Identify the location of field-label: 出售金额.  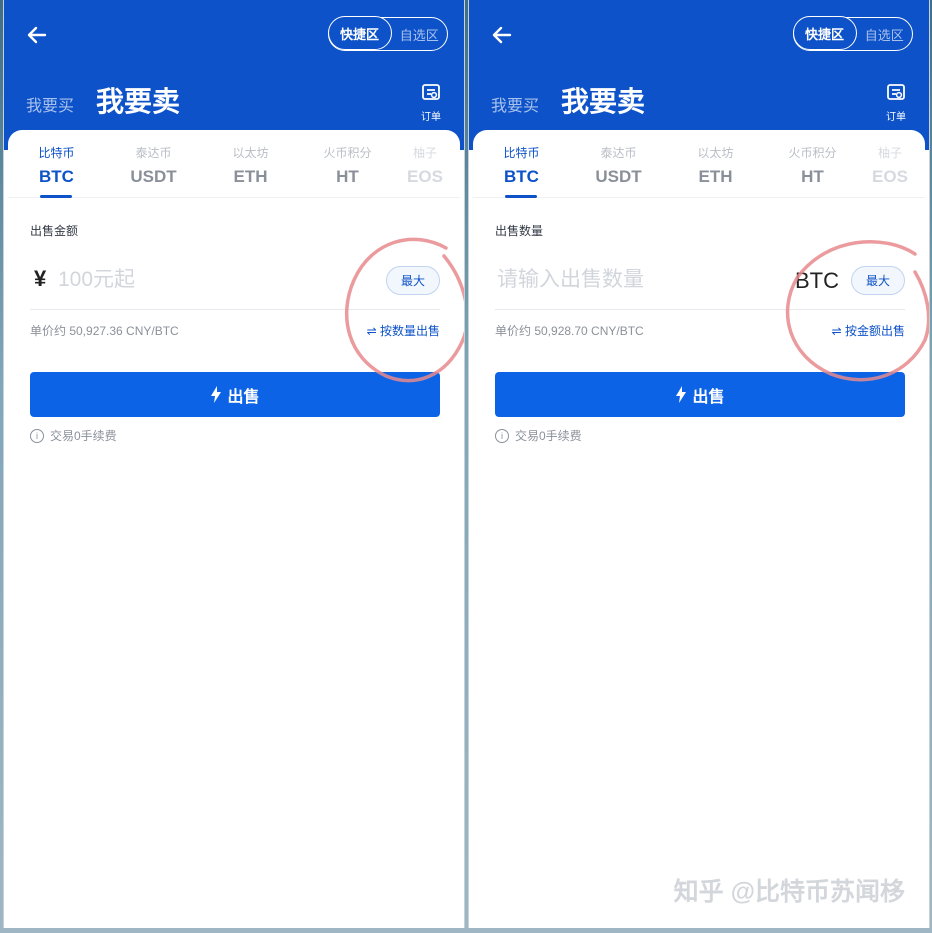
(54, 231).